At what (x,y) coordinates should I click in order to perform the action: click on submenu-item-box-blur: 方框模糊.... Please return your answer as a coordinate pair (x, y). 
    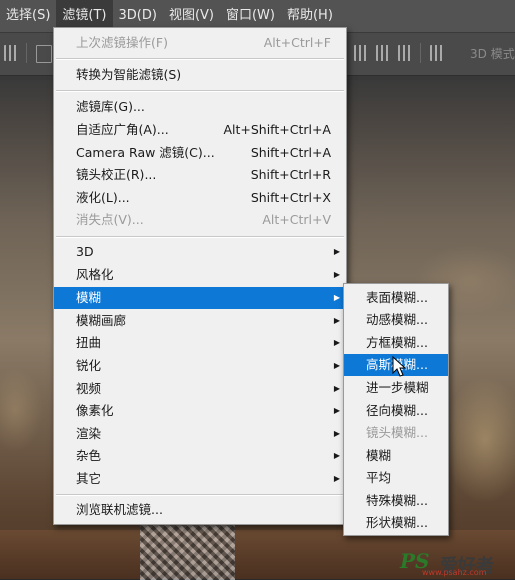
    Looking at the image, I should click on (396, 343).